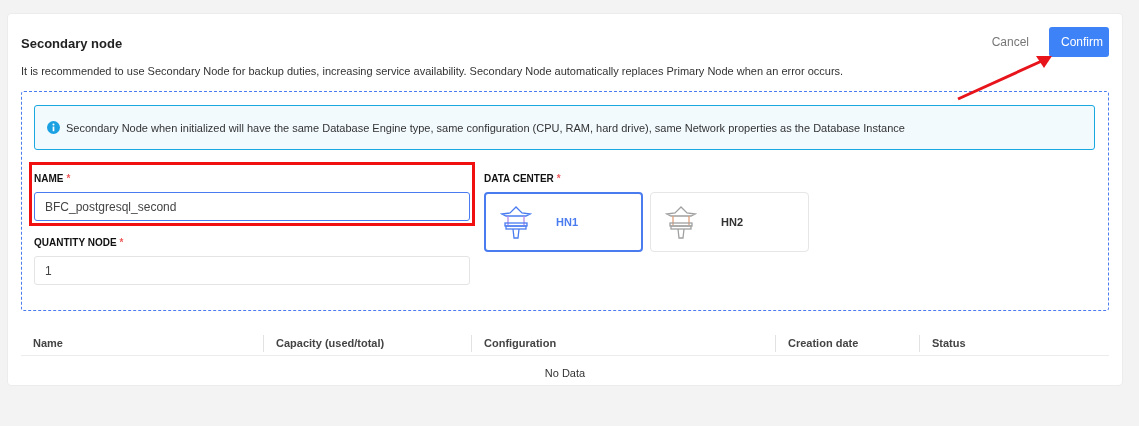 This screenshot has height=426, width=1139. What do you see at coordinates (1079, 42) in the screenshot?
I see `confirm-button: Confirm` at bounding box center [1079, 42].